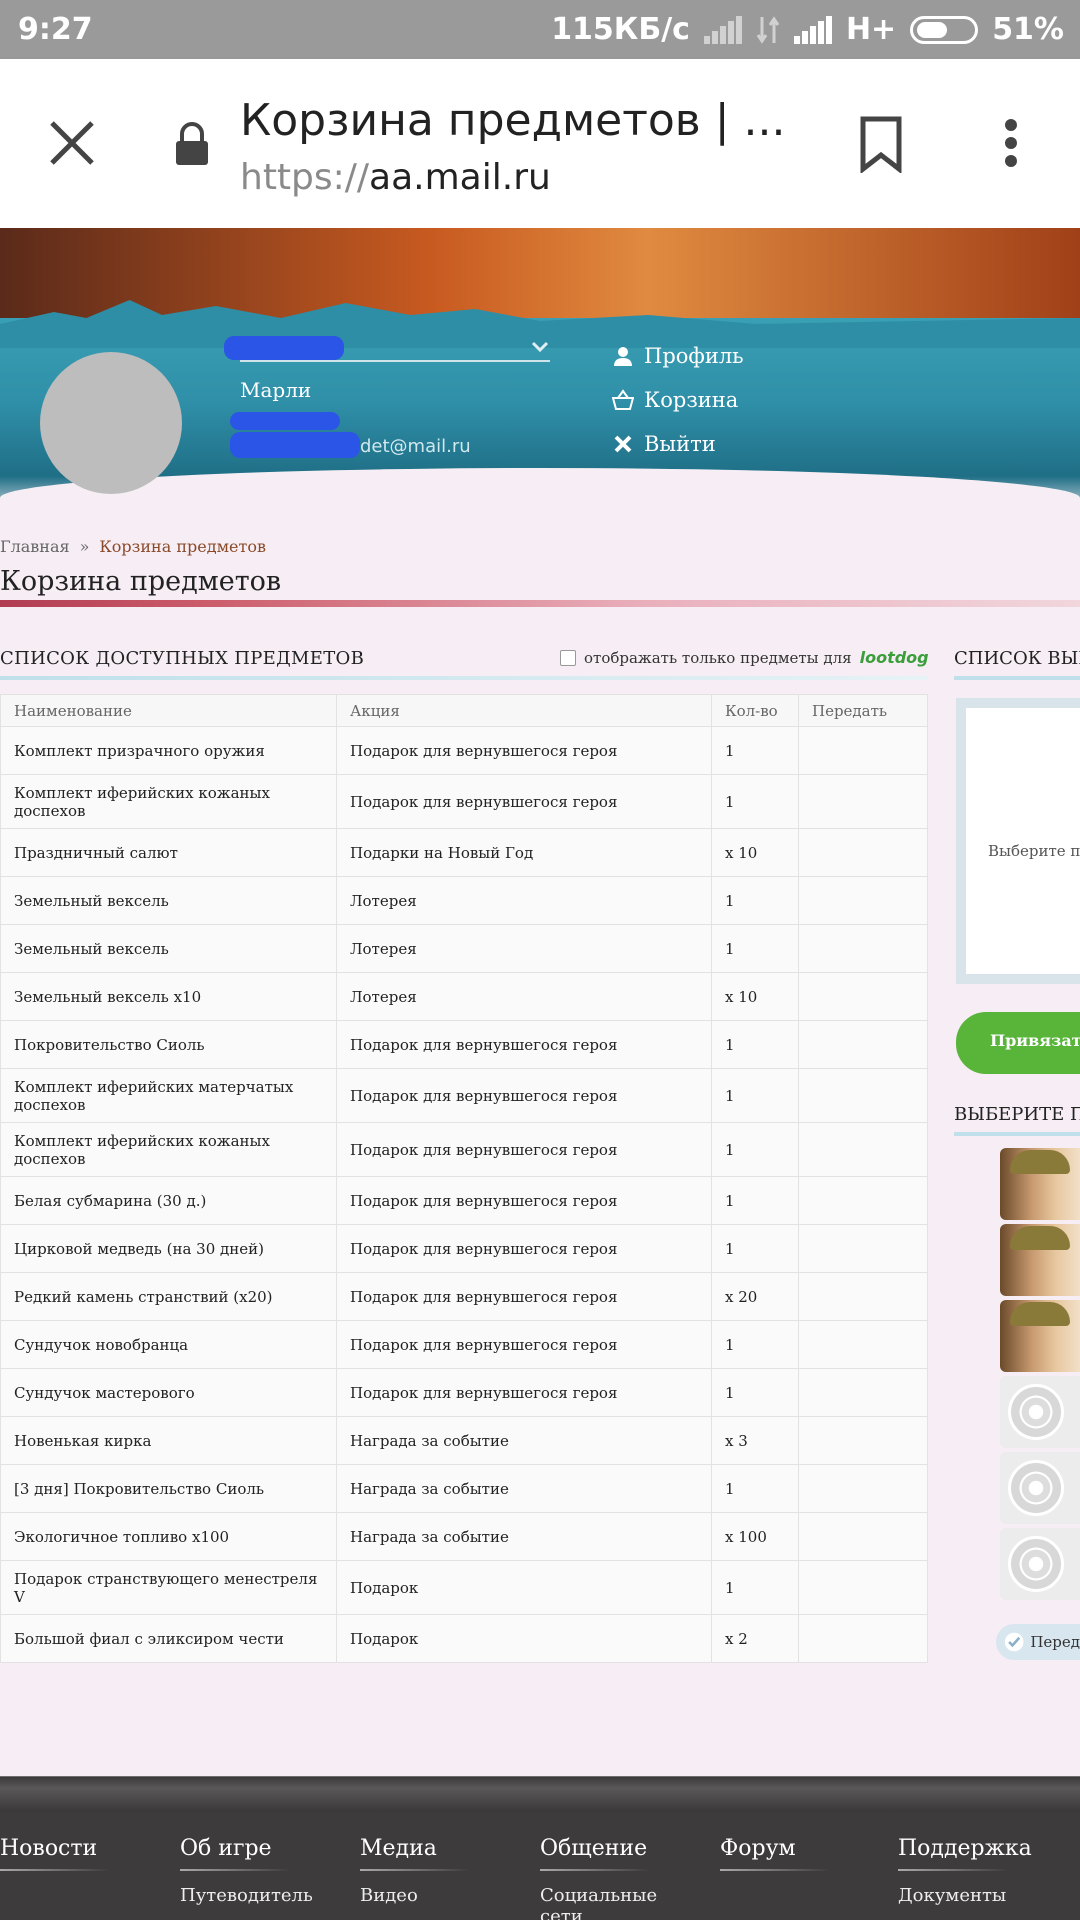  I want to click on footer-heading: Форум, so click(795, 1848).